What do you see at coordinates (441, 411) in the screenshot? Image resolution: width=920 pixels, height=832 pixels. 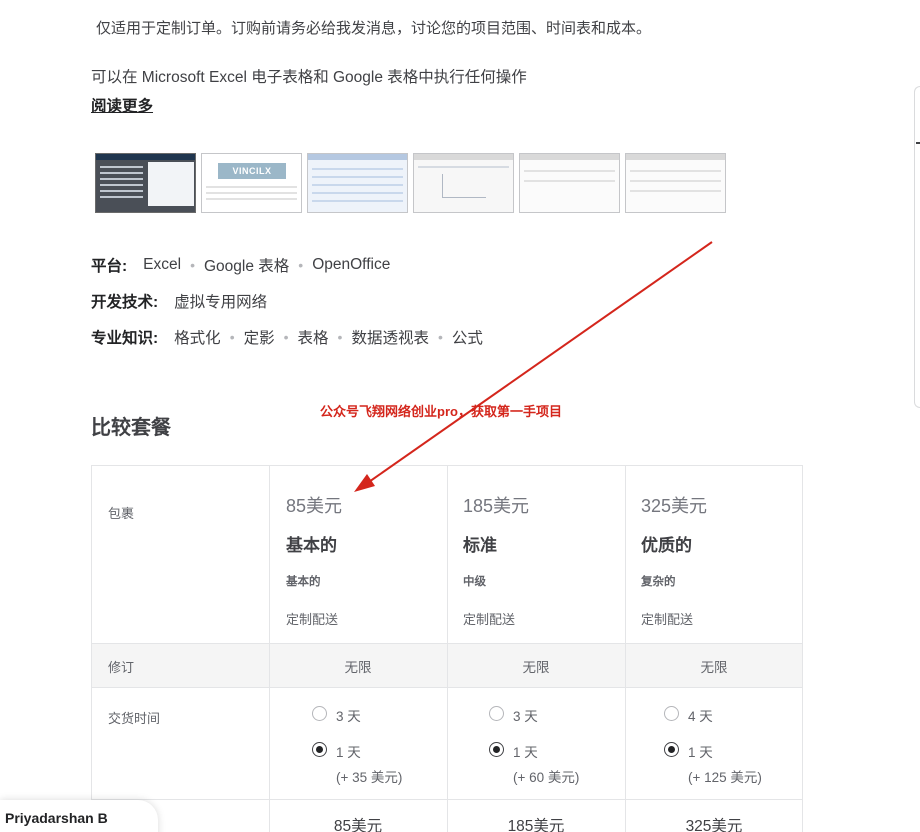 I see `watermark-annotation: 公众号飞翔网络创业pro，获取第一手项目` at bounding box center [441, 411].